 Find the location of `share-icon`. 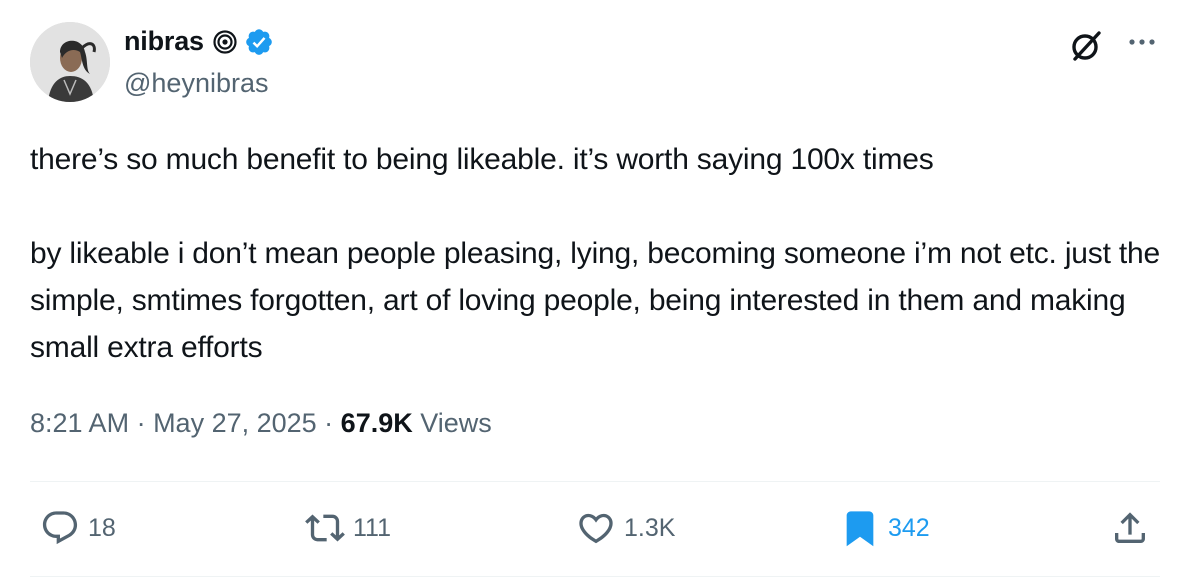

share-icon is located at coordinates (1130, 527).